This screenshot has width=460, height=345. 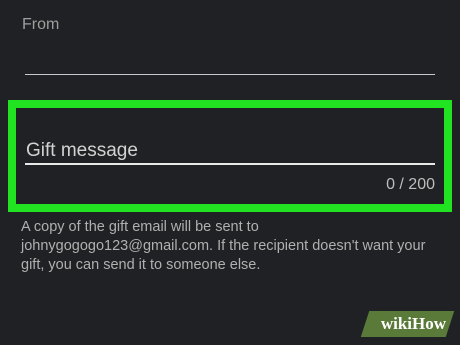 What do you see at coordinates (230, 74) in the screenshot?
I see `from-field-underline` at bounding box center [230, 74].